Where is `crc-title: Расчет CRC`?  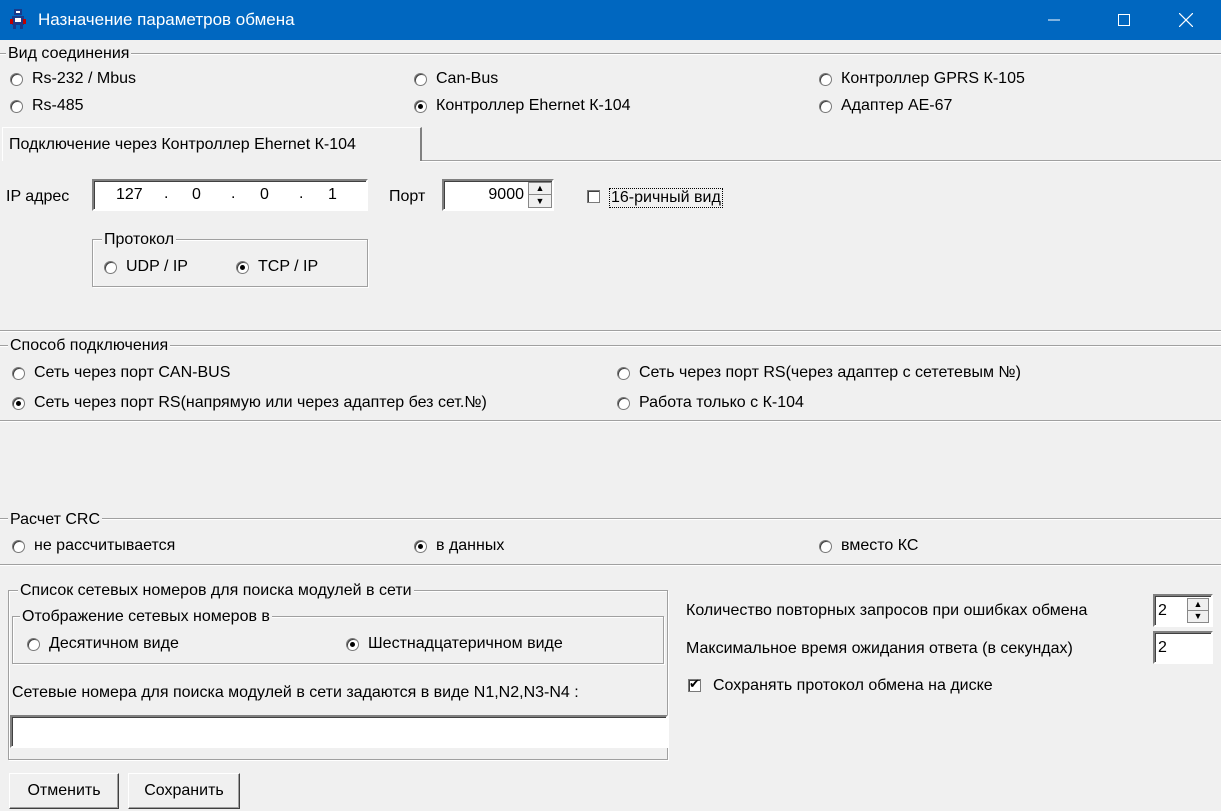 crc-title: Расчет CRC is located at coordinates (55, 520).